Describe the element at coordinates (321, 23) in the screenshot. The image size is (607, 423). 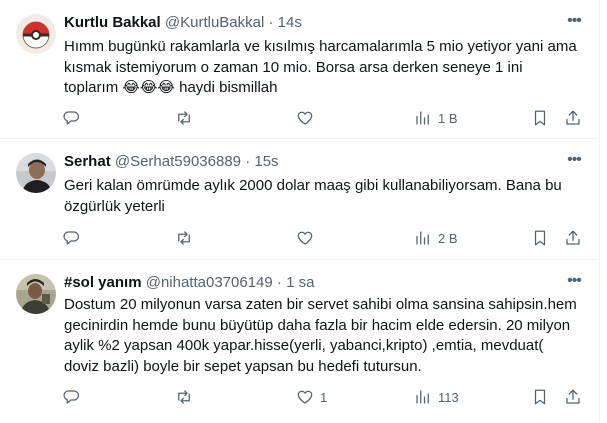
I see `tweet-header: Kurtlu Bakkal @KurtluBakkal · 14s` at that location.